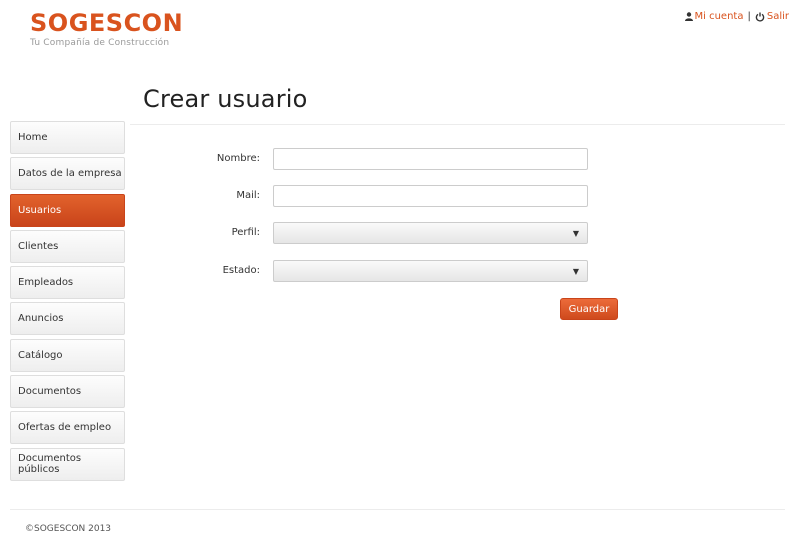 Image resolution: width=795 pixels, height=540 pixels. I want to click on brand-tagline: Tu Compañía de Construcción, so click(100, 43).